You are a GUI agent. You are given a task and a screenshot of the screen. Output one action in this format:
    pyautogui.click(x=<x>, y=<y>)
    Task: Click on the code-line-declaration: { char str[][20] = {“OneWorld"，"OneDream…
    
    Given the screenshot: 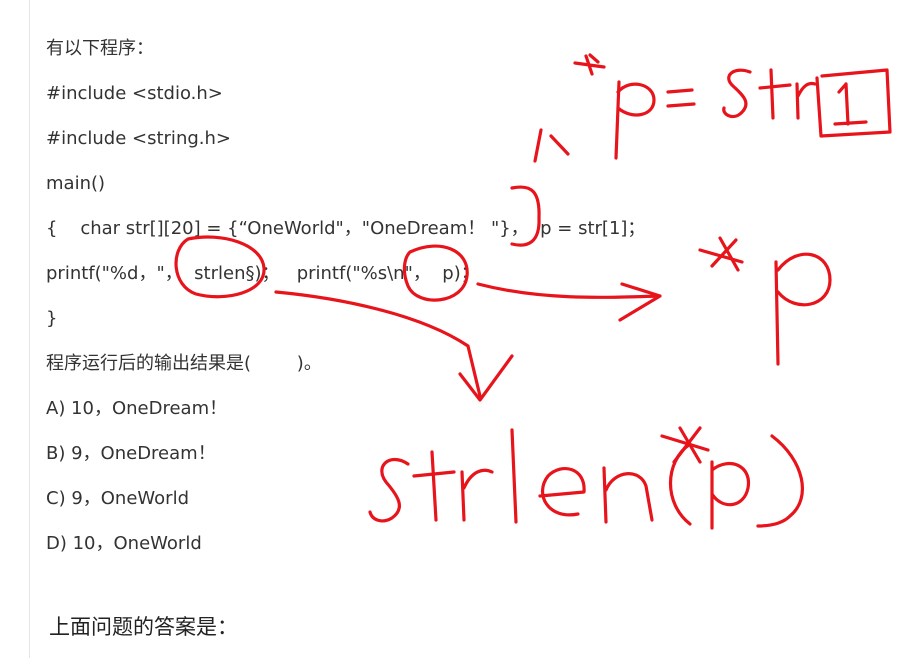 What is the action you would take?
    pyautogui.click(x=346, y=228)
    